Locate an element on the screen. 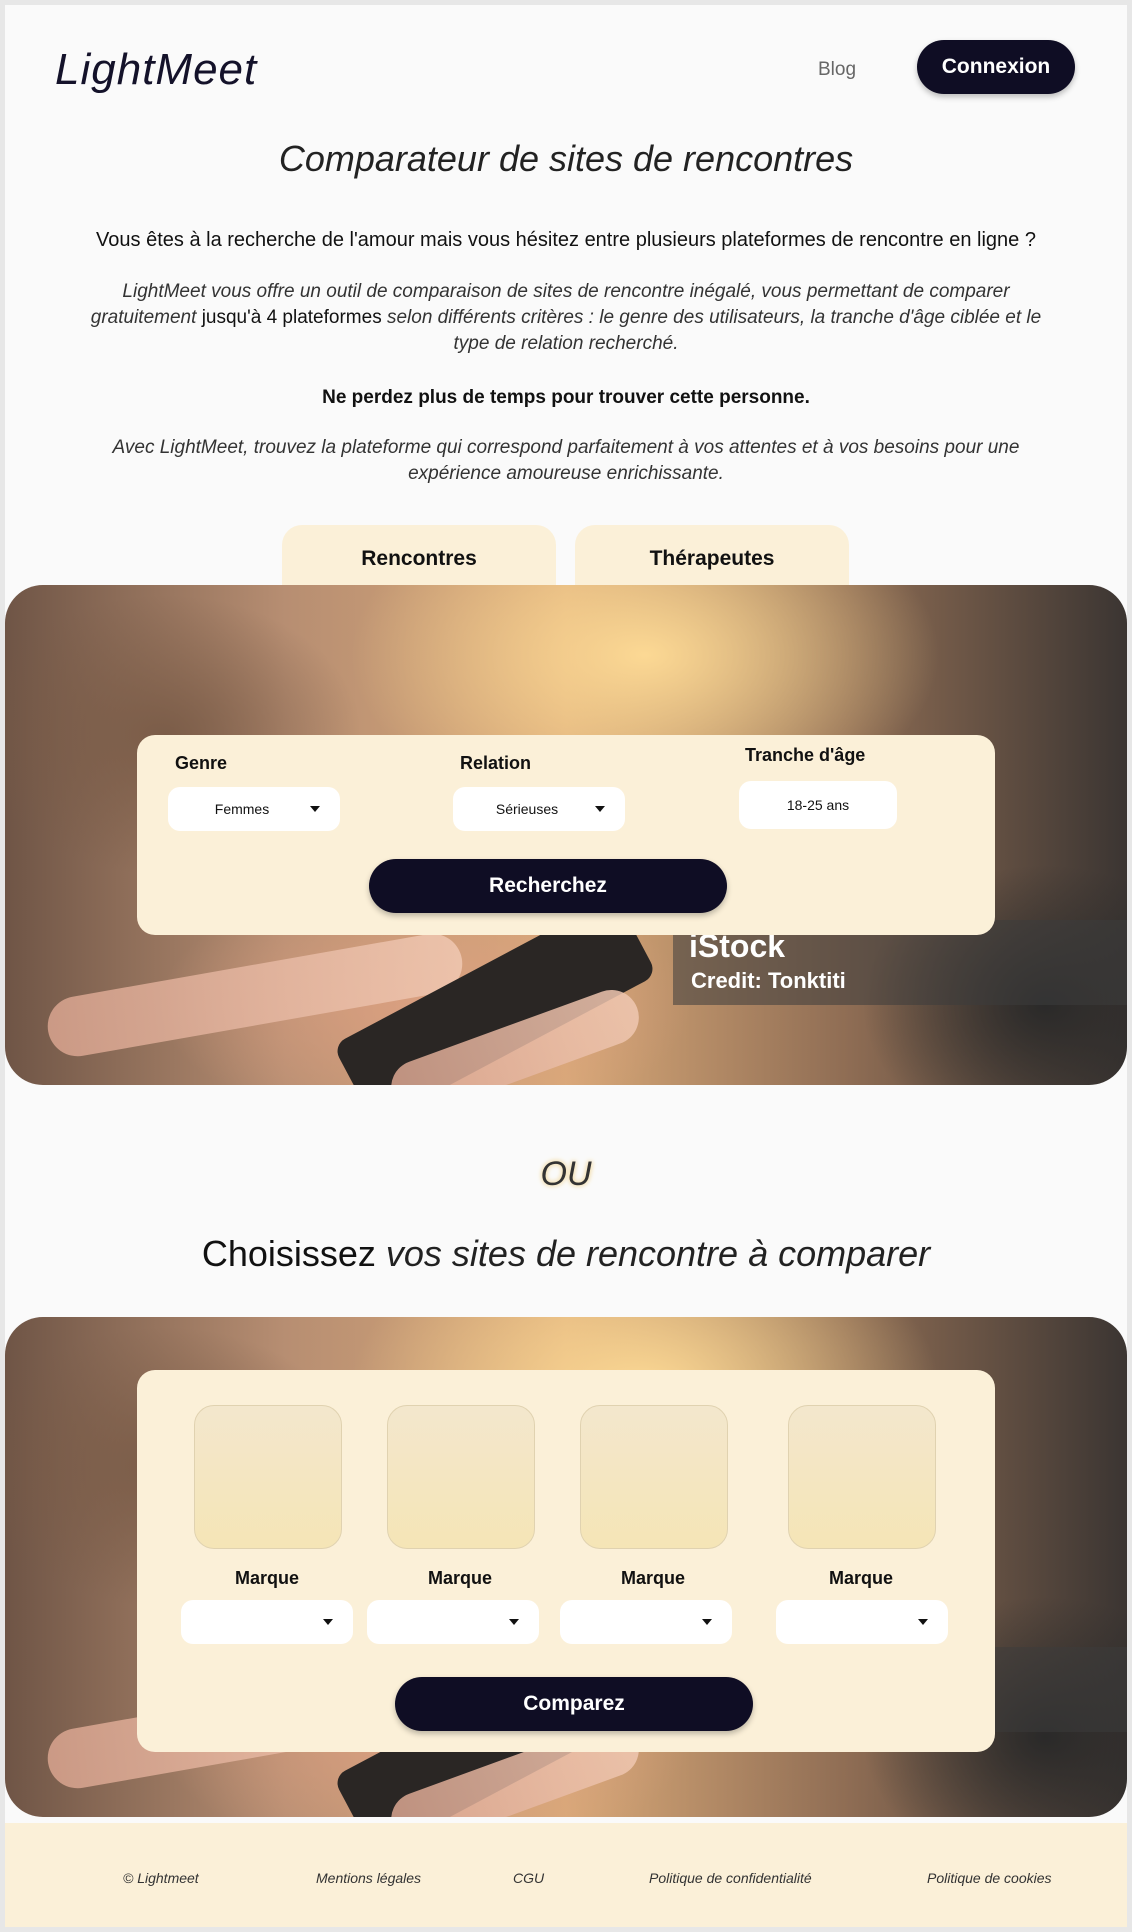 This screenshot has width=1132, height=1932. watermark-credit: Credit: Tonktiti is located at coordinates (768, 980).